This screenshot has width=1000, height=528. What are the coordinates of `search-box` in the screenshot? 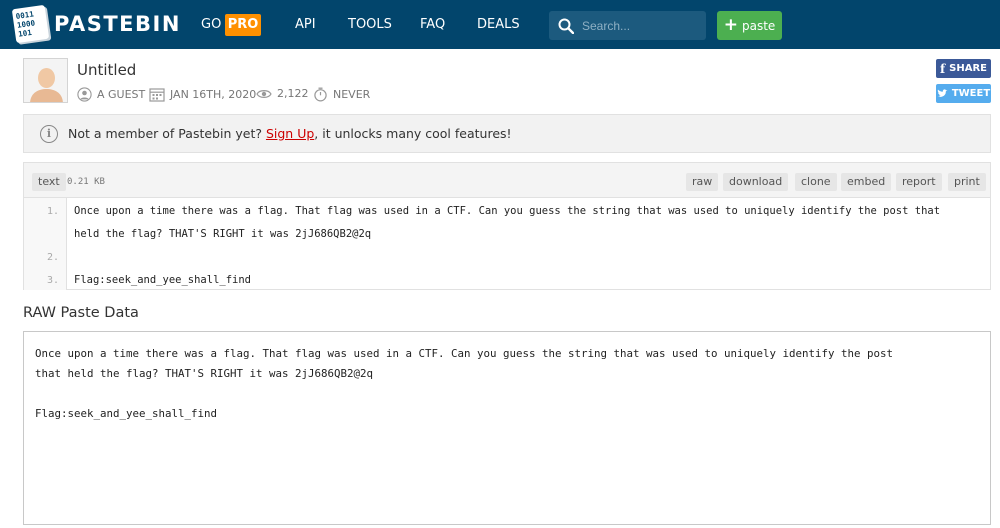 It's located at (627, 25).